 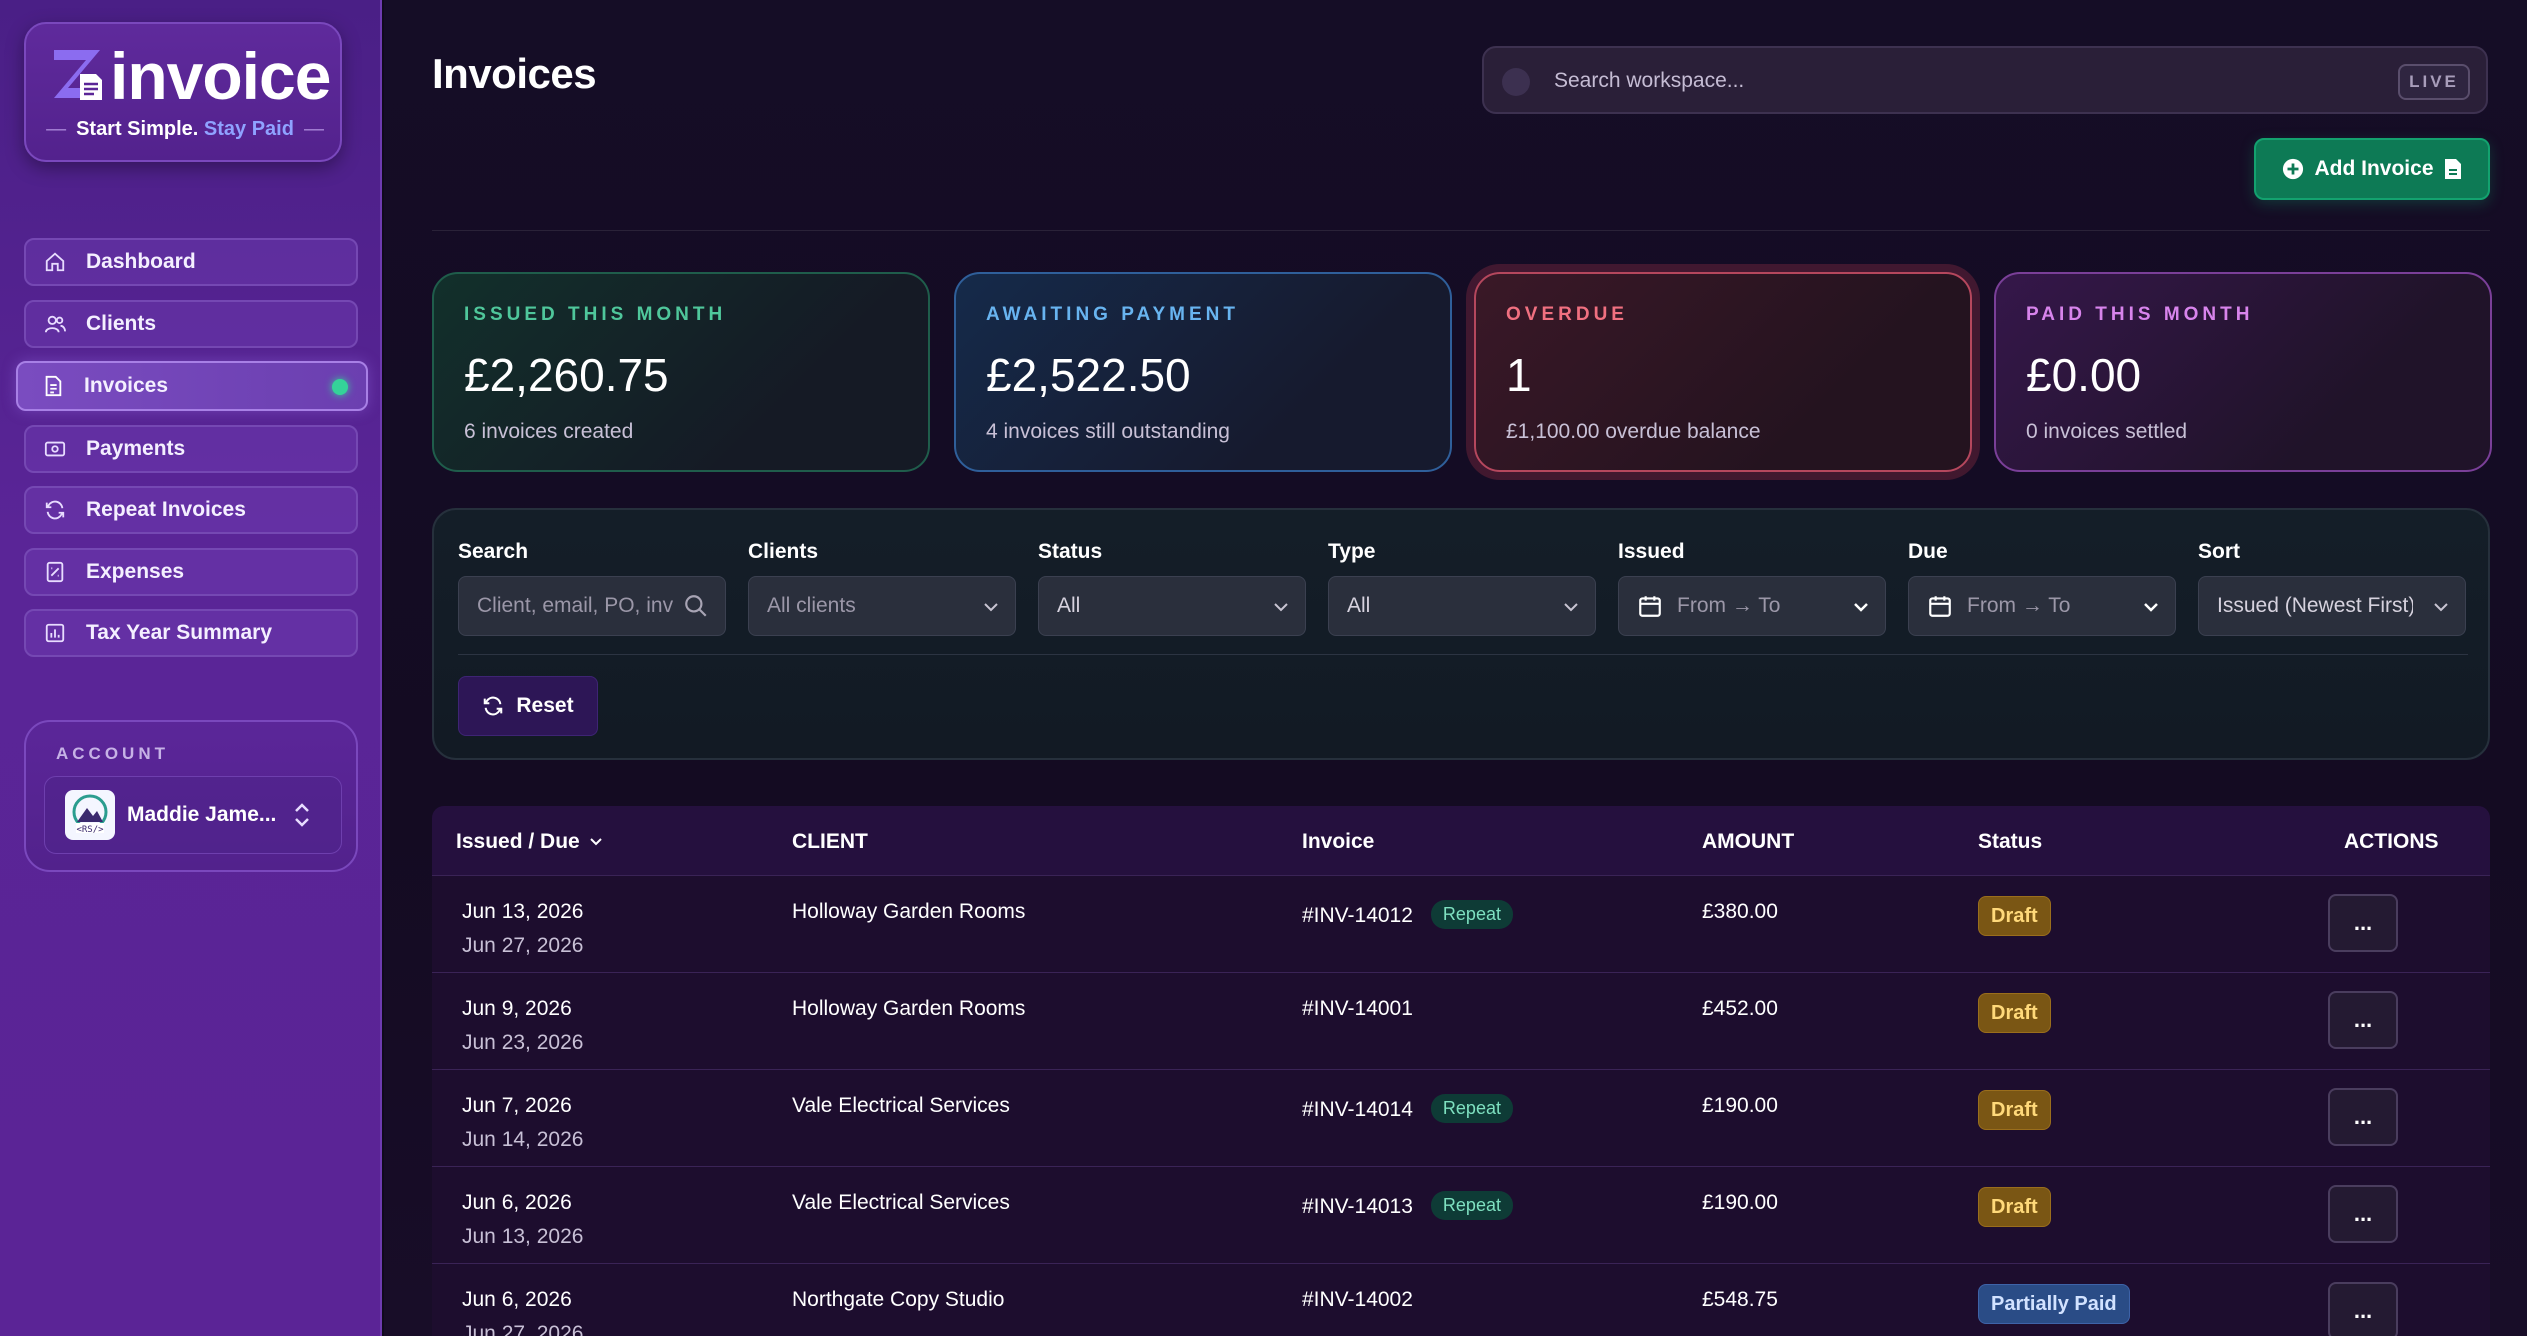 I want to click on sidebar-item-expenses: Expenses, so click(x=191, y=571).